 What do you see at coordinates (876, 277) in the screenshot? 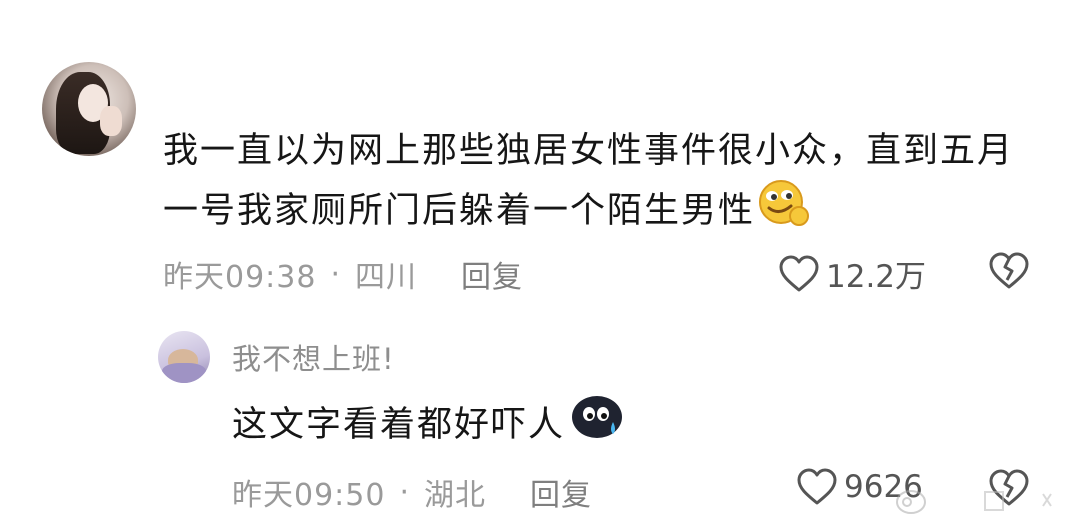
I see `like-count: 12.2万` at bounding box center [876, 277].